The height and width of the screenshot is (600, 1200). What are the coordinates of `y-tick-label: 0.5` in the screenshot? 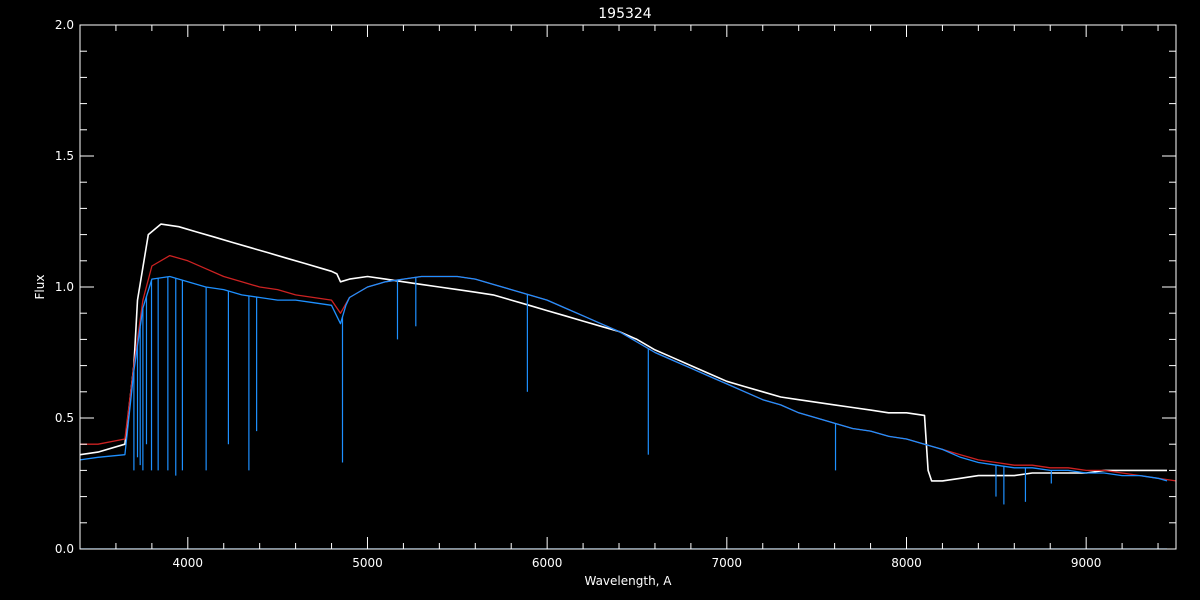 It's located at (64, 418).